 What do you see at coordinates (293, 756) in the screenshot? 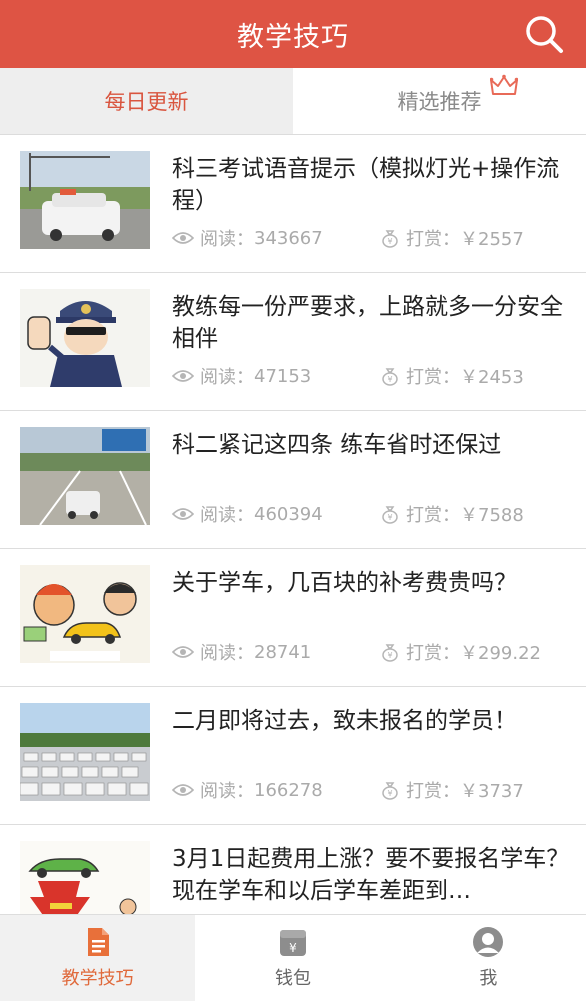
I see `list-item: 二月即将过去，致未报名的学员！ 阅读： 166278 ¥ 打赏： ￥3737` at bounding box center [293, 756].